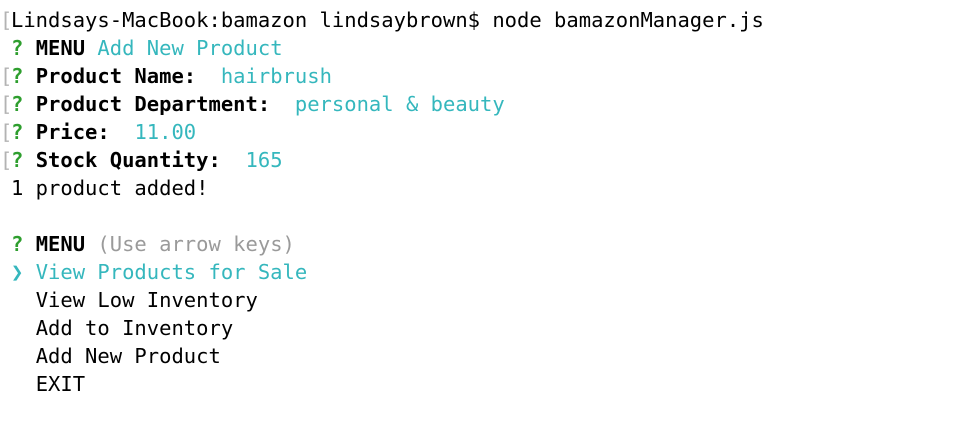 This screenshot has height=442, width=962. I want to click on menu-option-add-new-product: Add New Product, so click(481, 356).